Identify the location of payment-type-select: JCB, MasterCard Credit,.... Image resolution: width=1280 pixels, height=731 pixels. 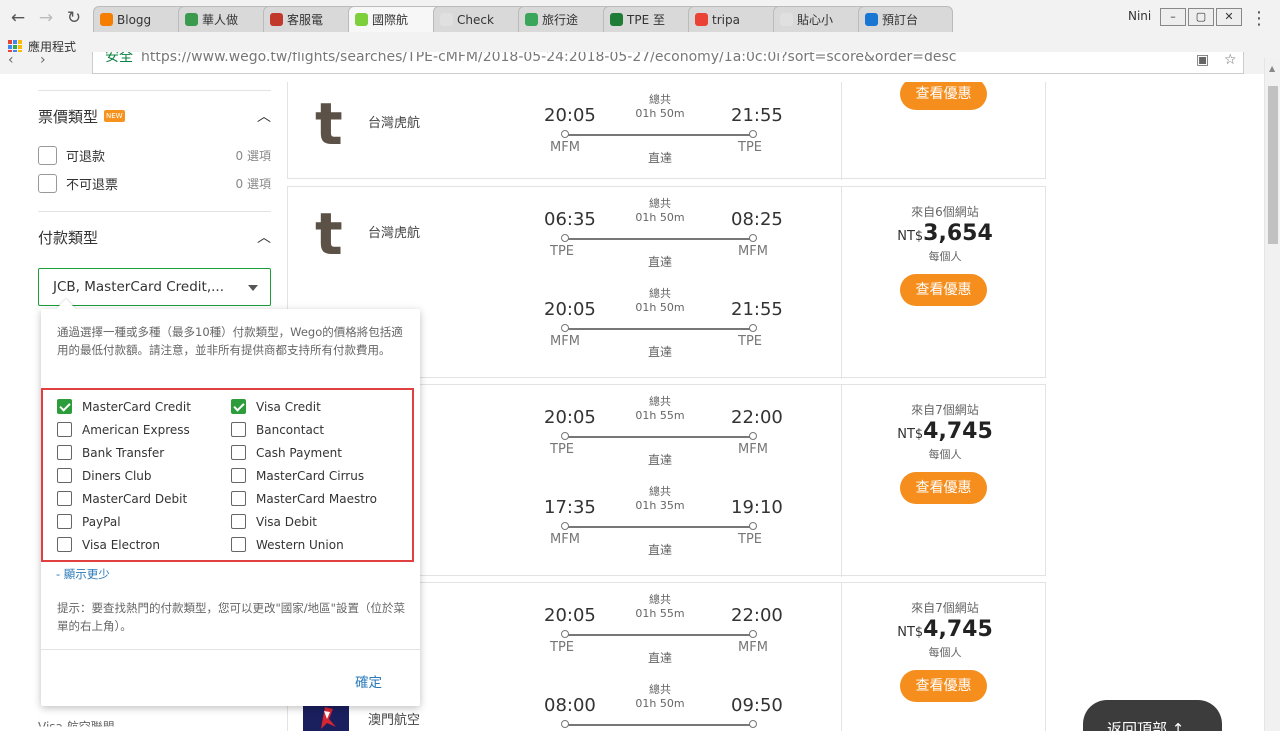
(154, 287).